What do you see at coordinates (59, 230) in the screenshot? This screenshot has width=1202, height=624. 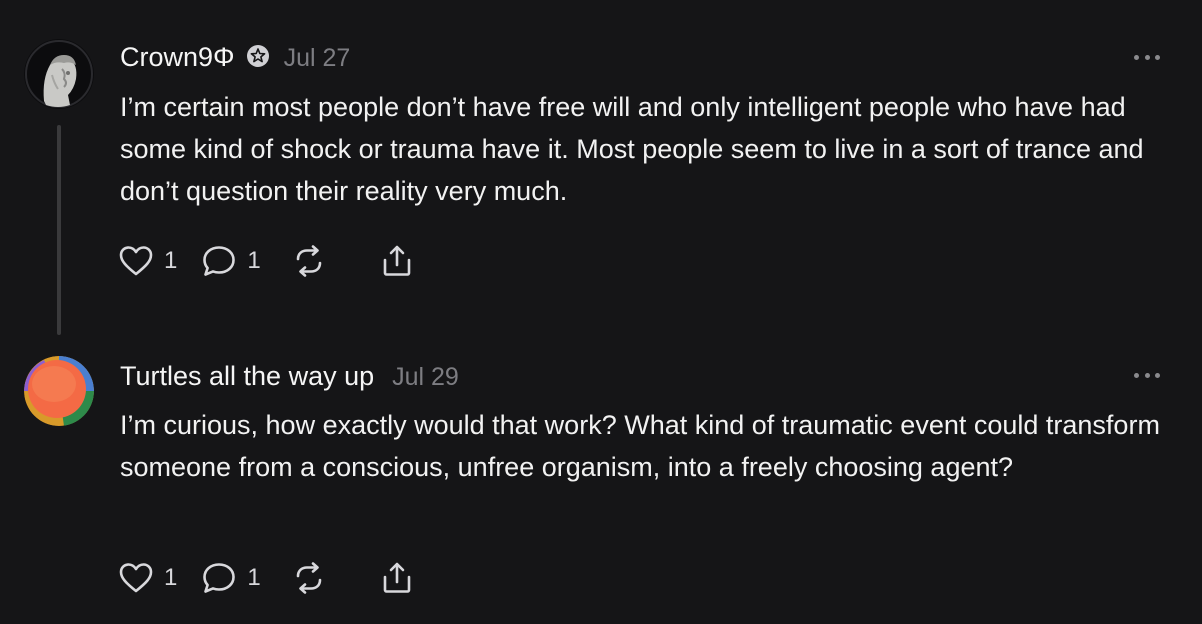 I see `thread-line` at bounding box center [59, 230].